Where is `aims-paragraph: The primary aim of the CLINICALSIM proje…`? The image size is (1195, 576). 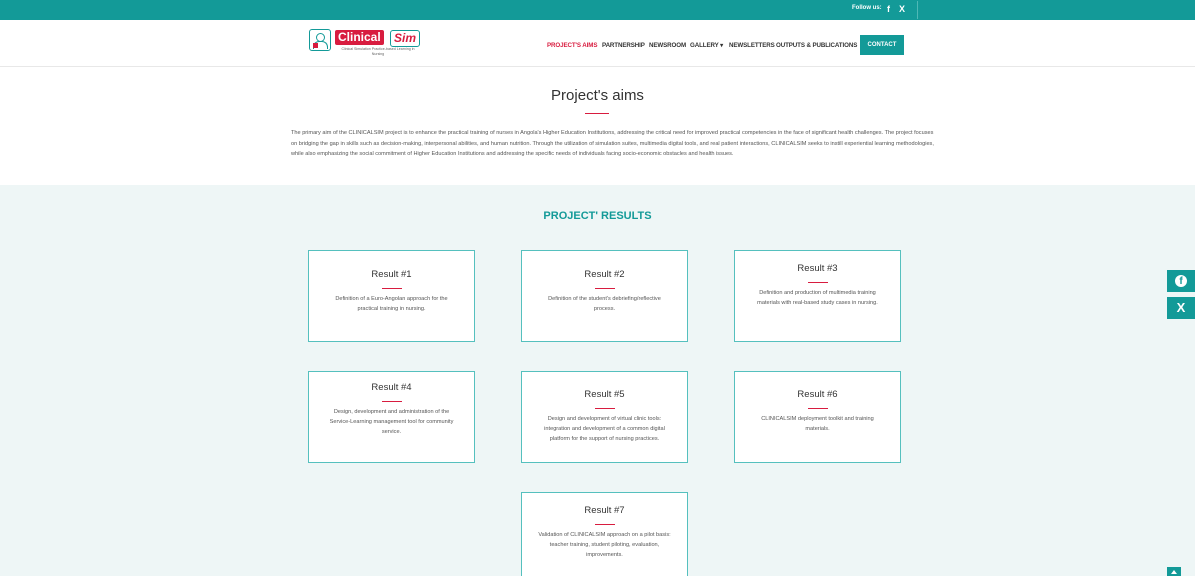 aims-paragraph: The primary aim of the CLINICALSIM proje… is located at coordinates (612, 144).